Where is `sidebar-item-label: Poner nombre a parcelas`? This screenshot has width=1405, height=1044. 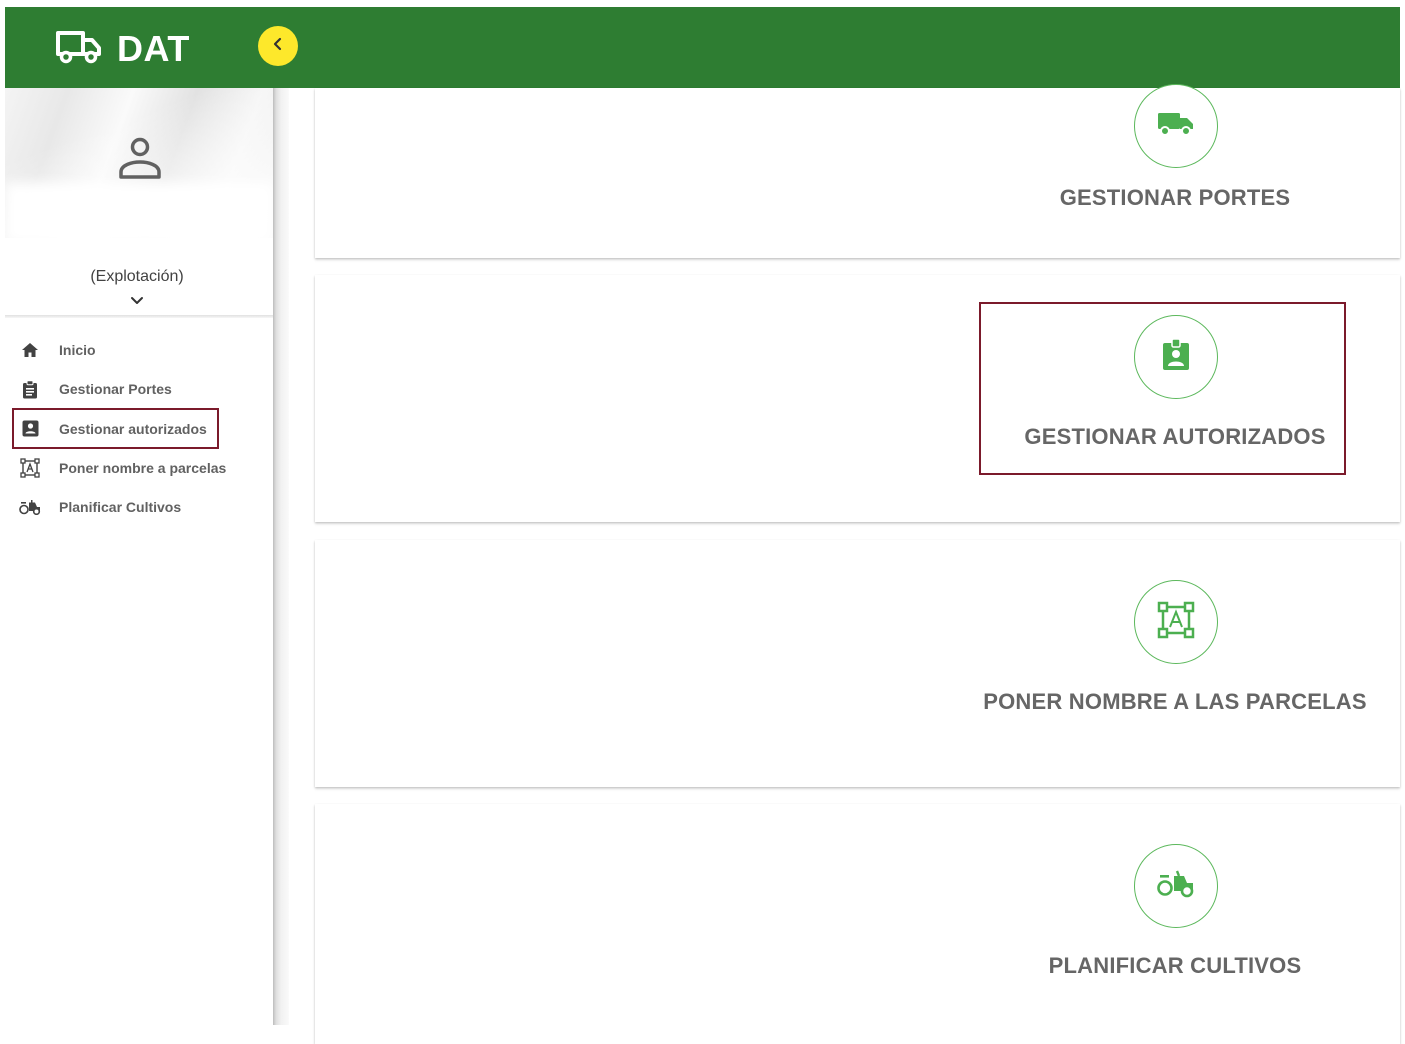
sidebar-item-label: Poner nombre a parcelas is located at coordinates (143, 468).